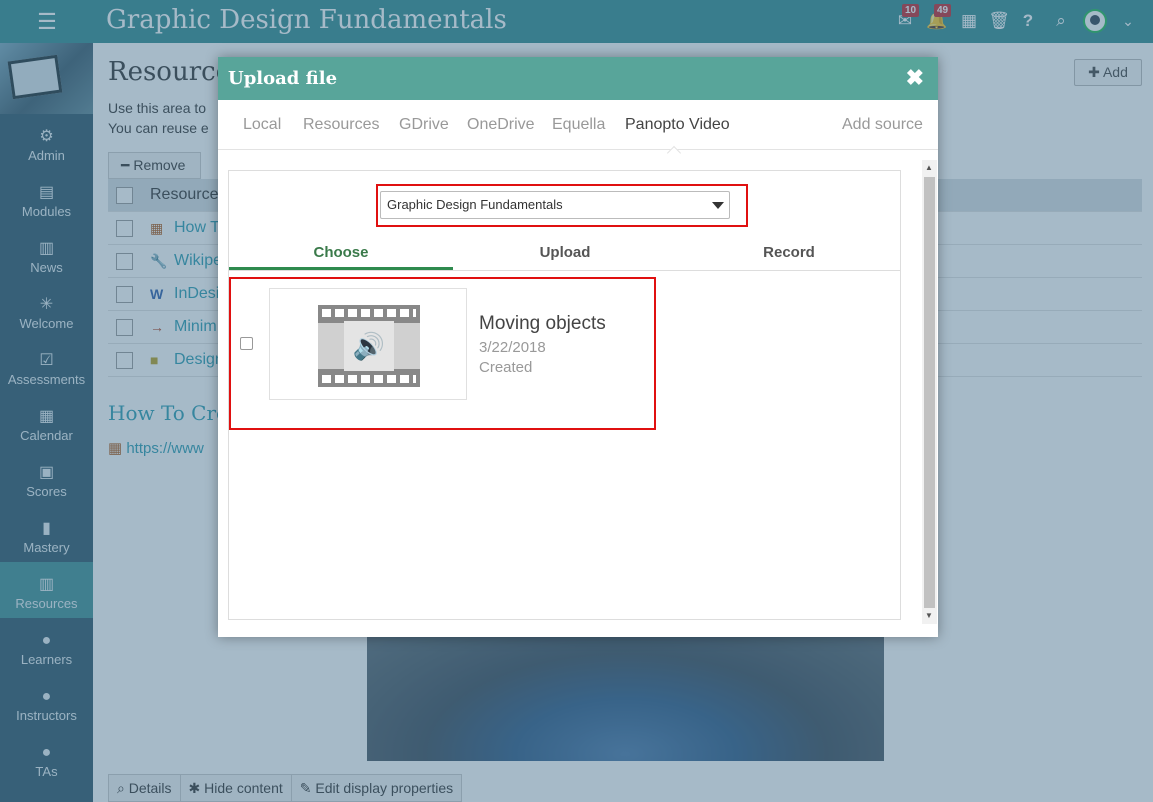 Image resolution: width=1153 pixels, height=802 pixels. Describe the element at coordinates (283, 78) in the screenshot. I see `dialog-title: Upload file` at that location.